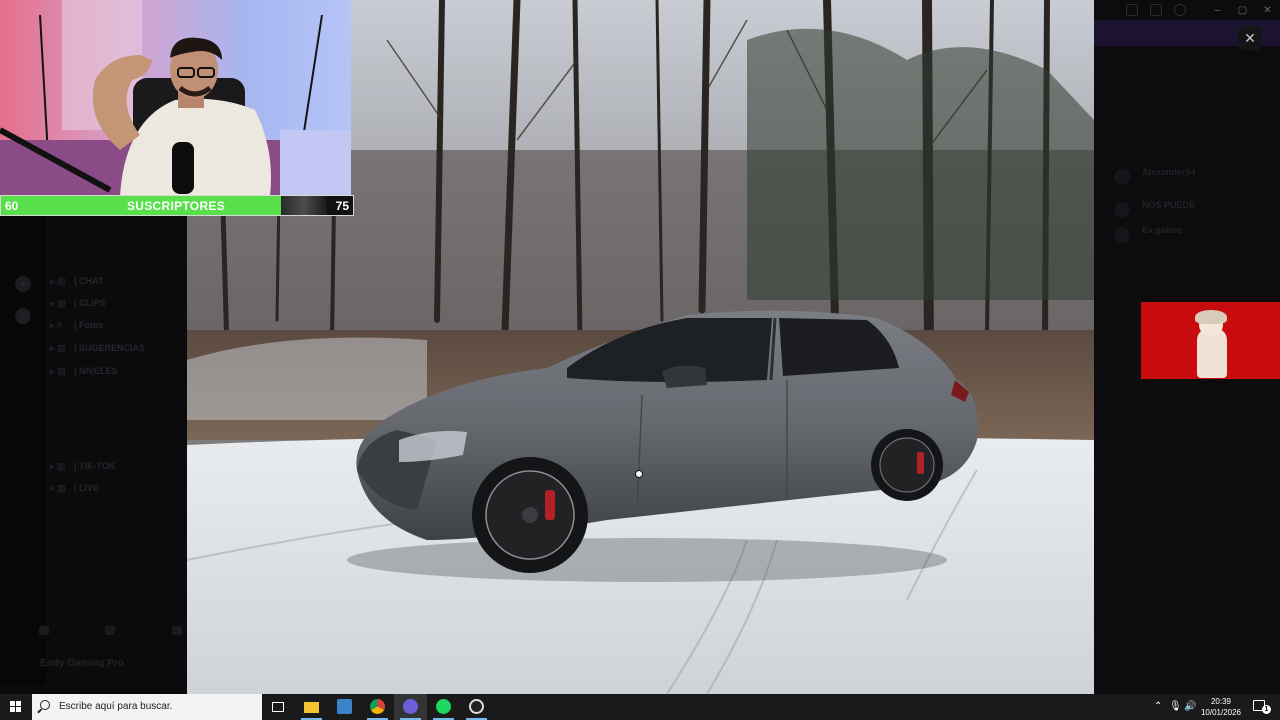 The image size is (1280, 720). I want to click on folder-icon, so click(311, 707).